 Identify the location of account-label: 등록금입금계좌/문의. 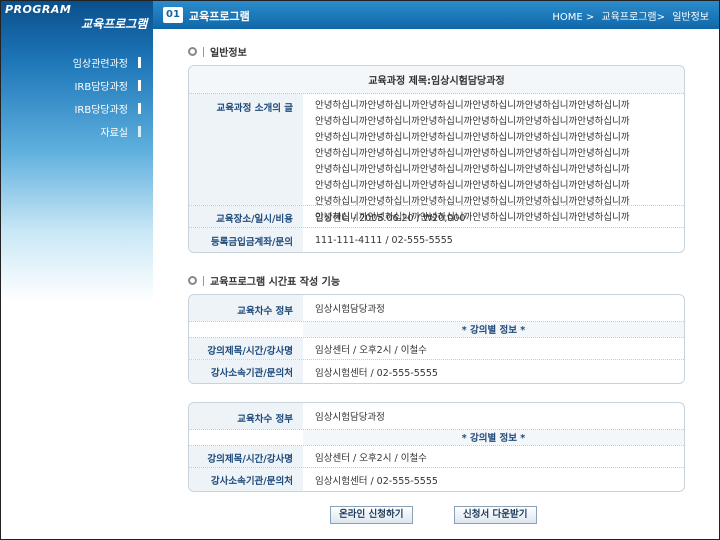
(246, 240).